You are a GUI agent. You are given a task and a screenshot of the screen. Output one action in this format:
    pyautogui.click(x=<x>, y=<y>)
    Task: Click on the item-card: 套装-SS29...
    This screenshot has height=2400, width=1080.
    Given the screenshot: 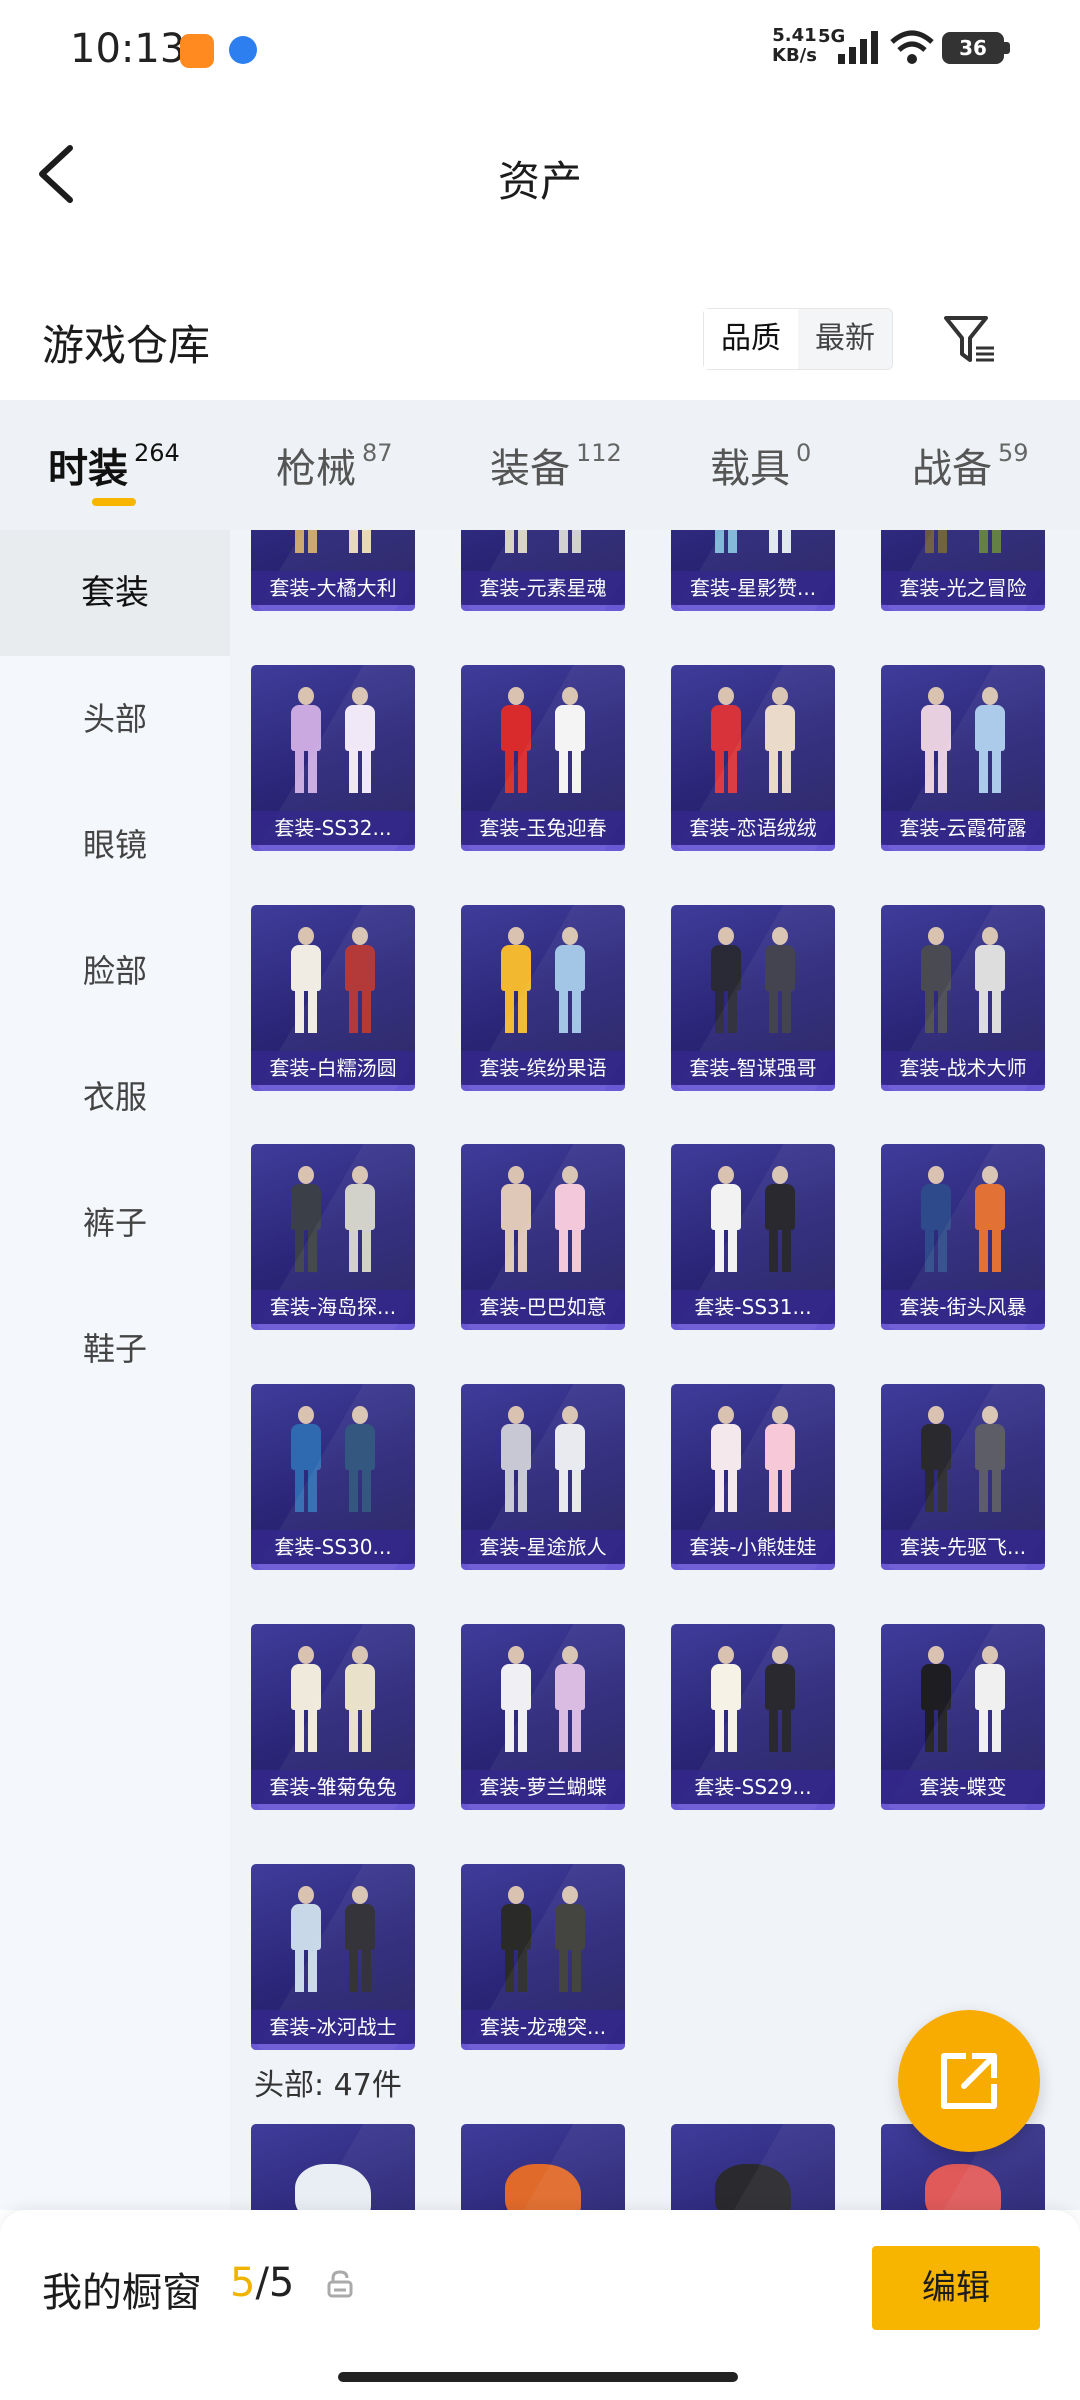 What is the action you would take?
    pyautogui.click(x=753, y=1716)
    